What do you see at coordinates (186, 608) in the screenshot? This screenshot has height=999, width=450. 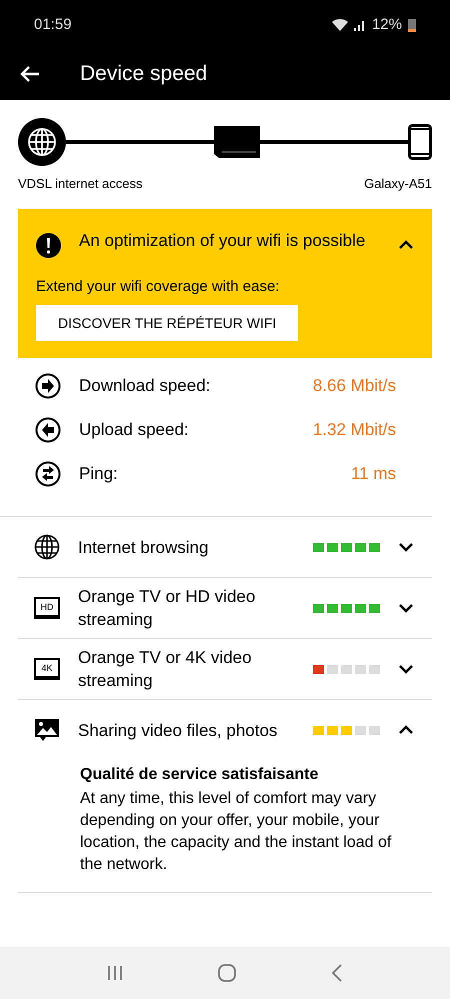 I see `service-label: Orange TV or HD video streaming` at bounding box center [186, 608].